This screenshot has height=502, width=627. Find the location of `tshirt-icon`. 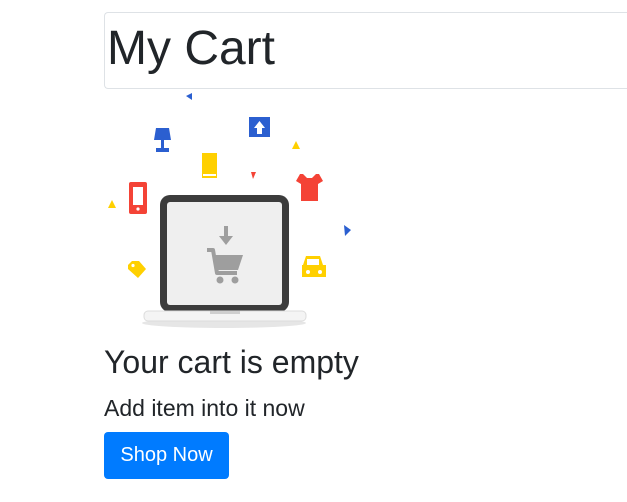

tshirt-icon is located at coordinates (309, 187).